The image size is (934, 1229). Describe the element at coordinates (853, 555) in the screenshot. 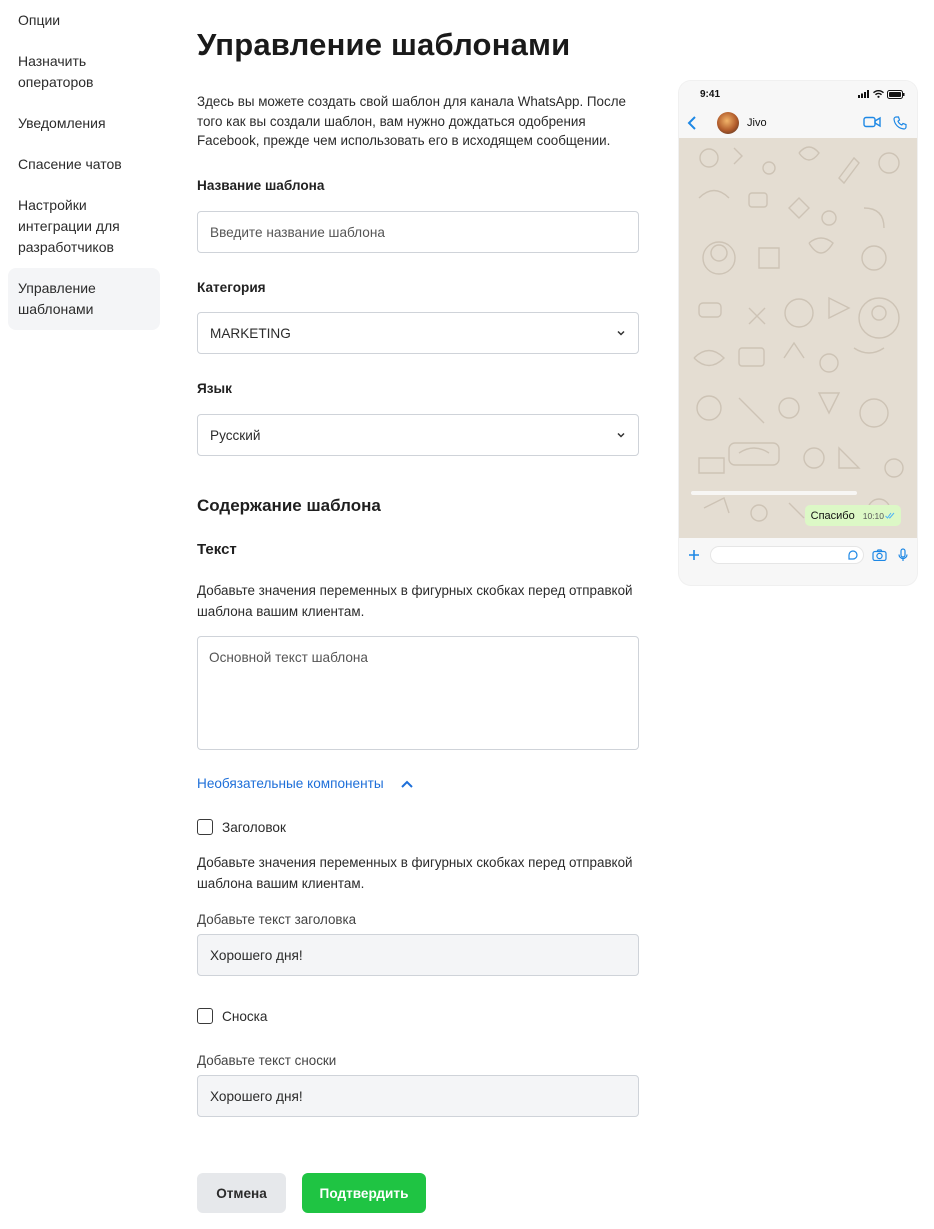

I see `sticker-icon` at that location.